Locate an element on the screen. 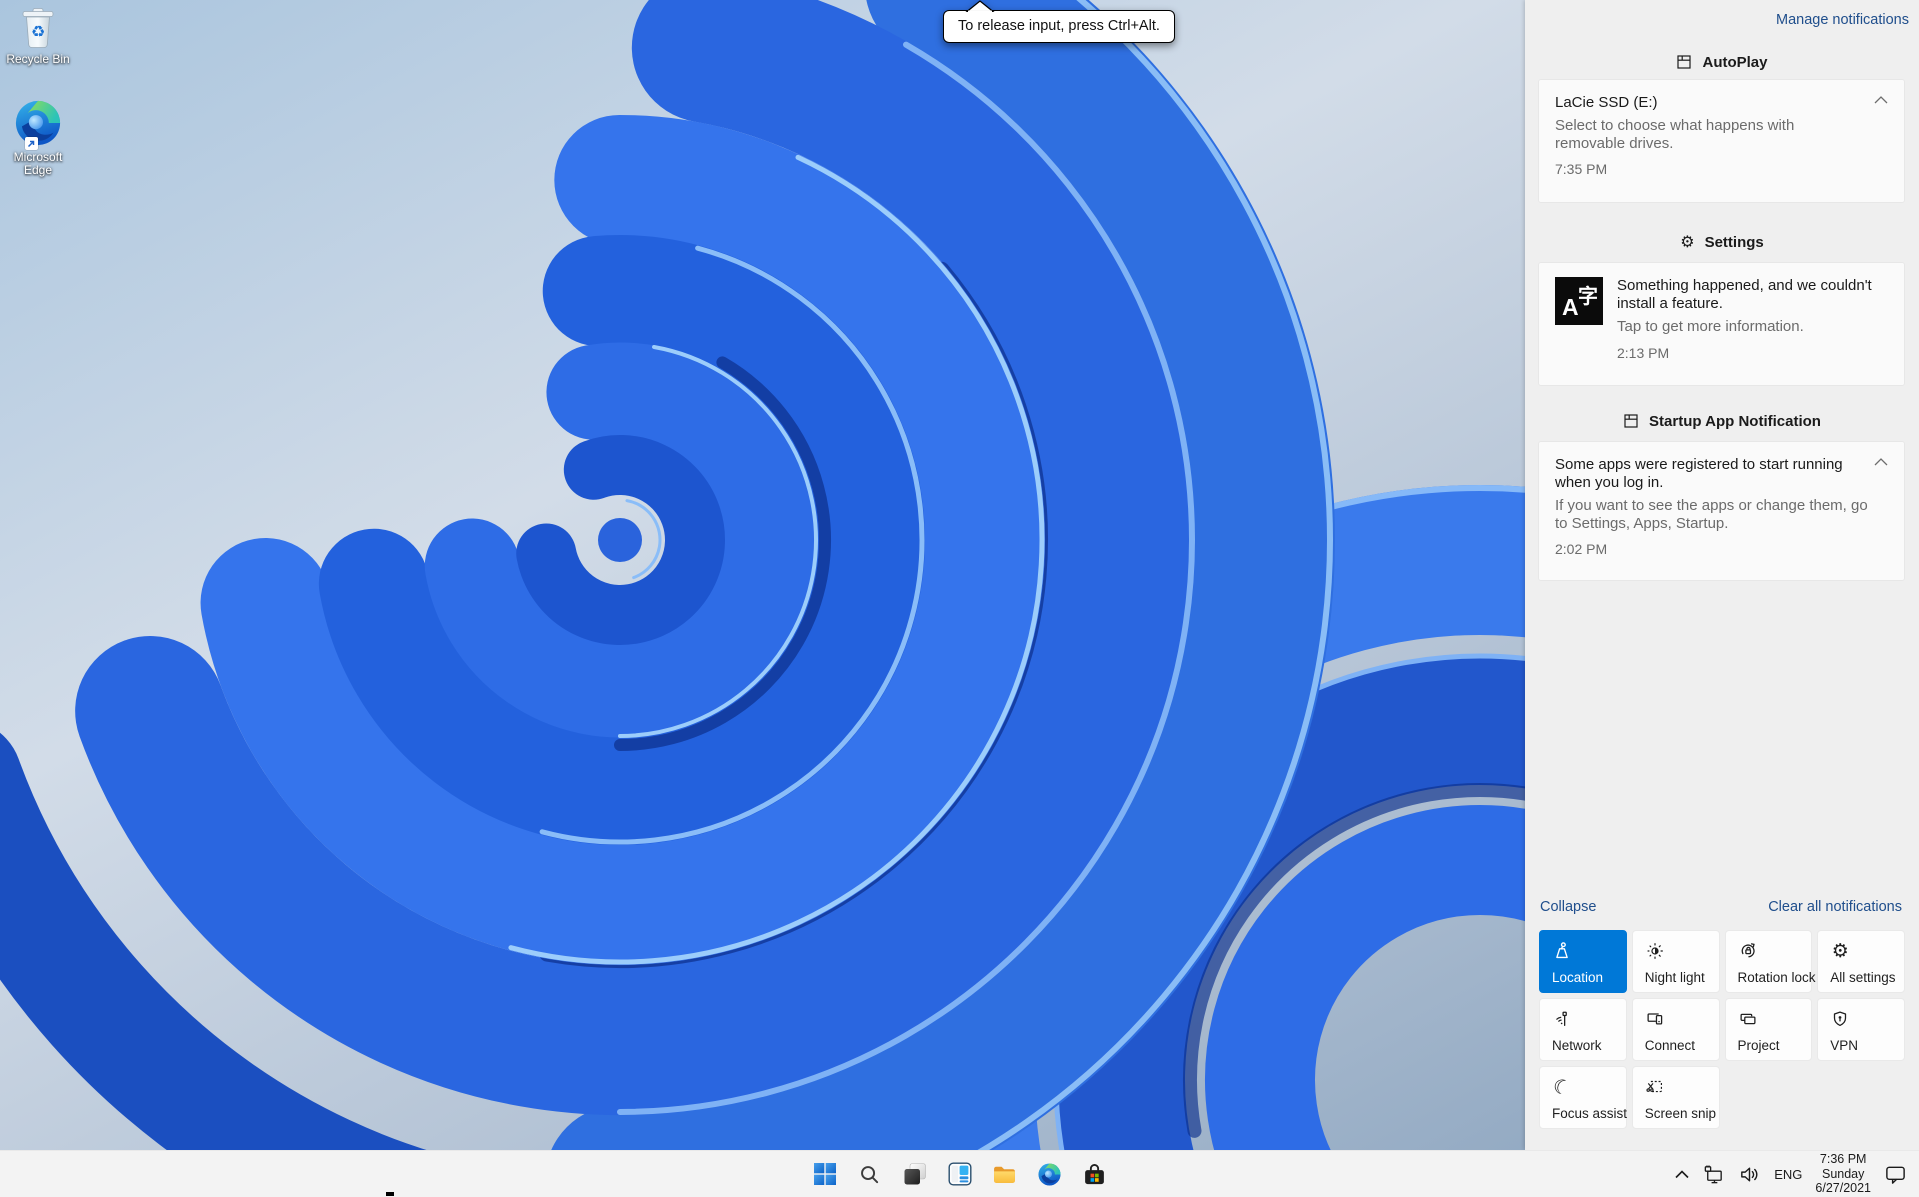  desktop-icon-microsoft-edge: Microsoft Edge is located at coordinates (38, 137).